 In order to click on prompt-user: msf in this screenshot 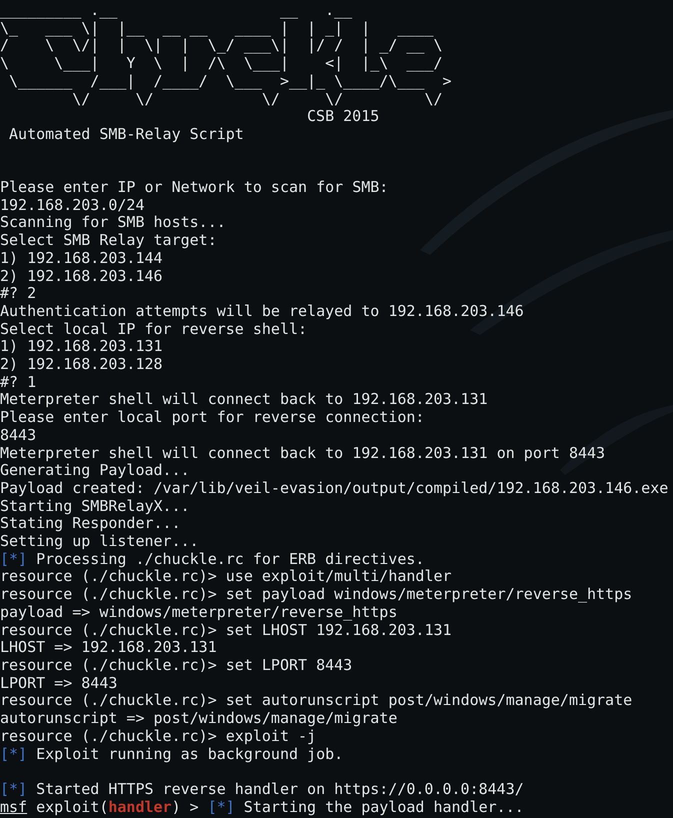, I will do `click(14, 807)`.